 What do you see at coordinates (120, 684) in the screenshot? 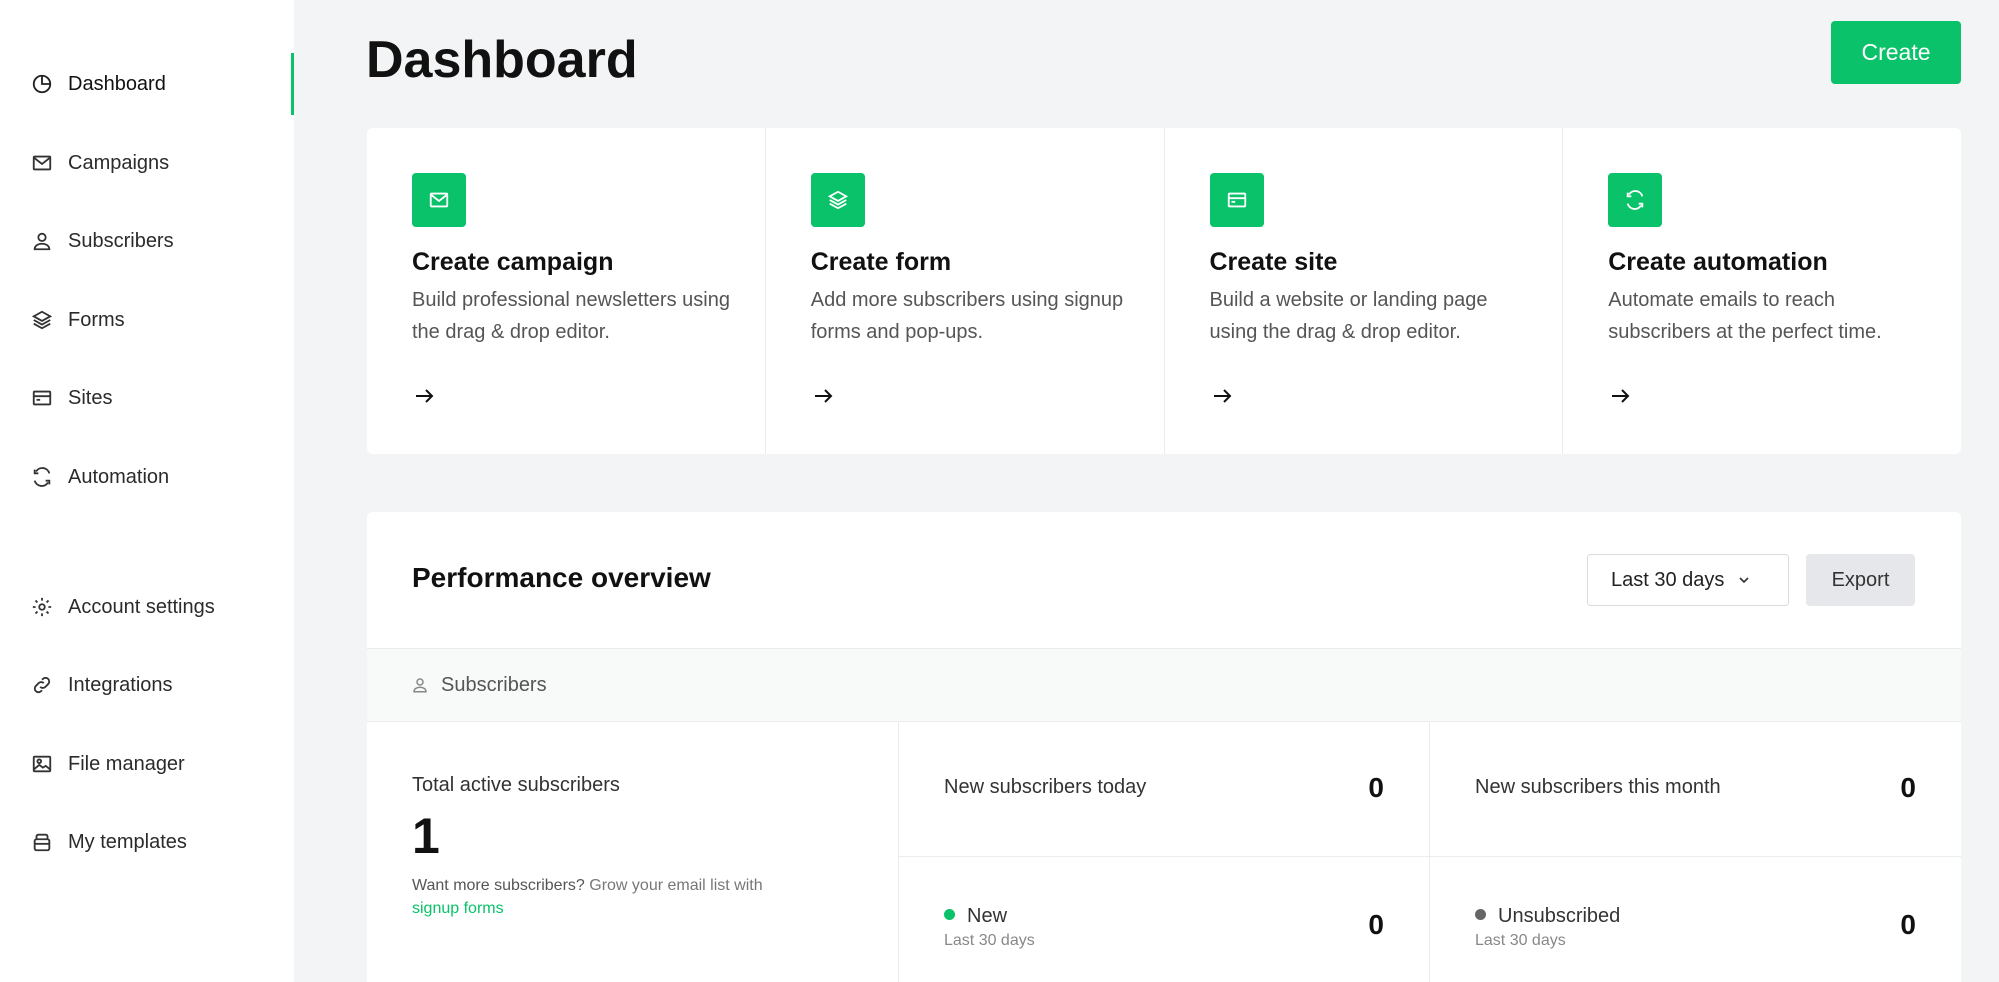
I see `sidebar-item-label: Integrations` at bounding box center [120, 684].